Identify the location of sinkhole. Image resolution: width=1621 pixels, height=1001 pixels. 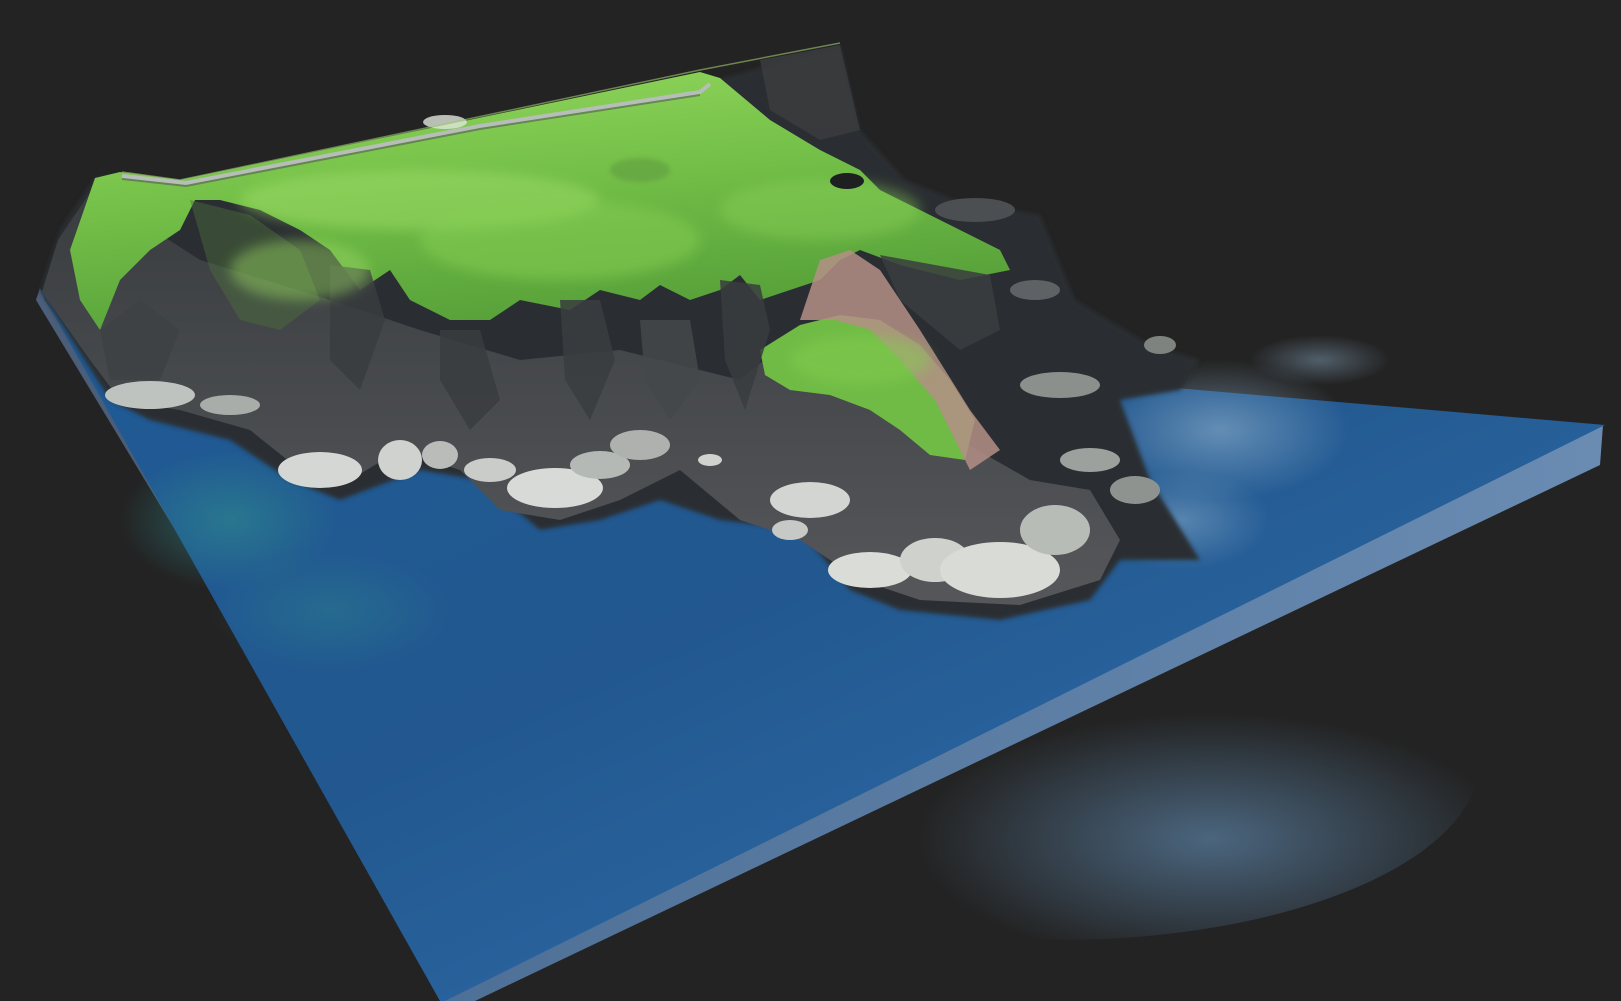
(847, 181).